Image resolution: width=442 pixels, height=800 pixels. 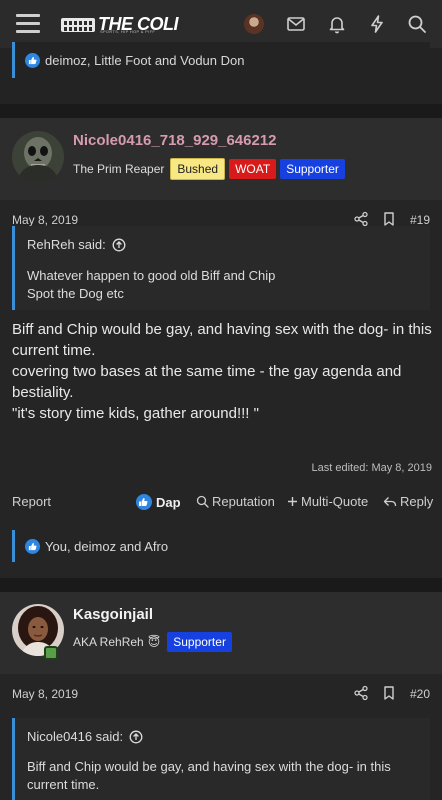 I want to click on post-user-header: Kasgoinjail AKA RehReh 😇 Supporter, so click(x=221, y=633).